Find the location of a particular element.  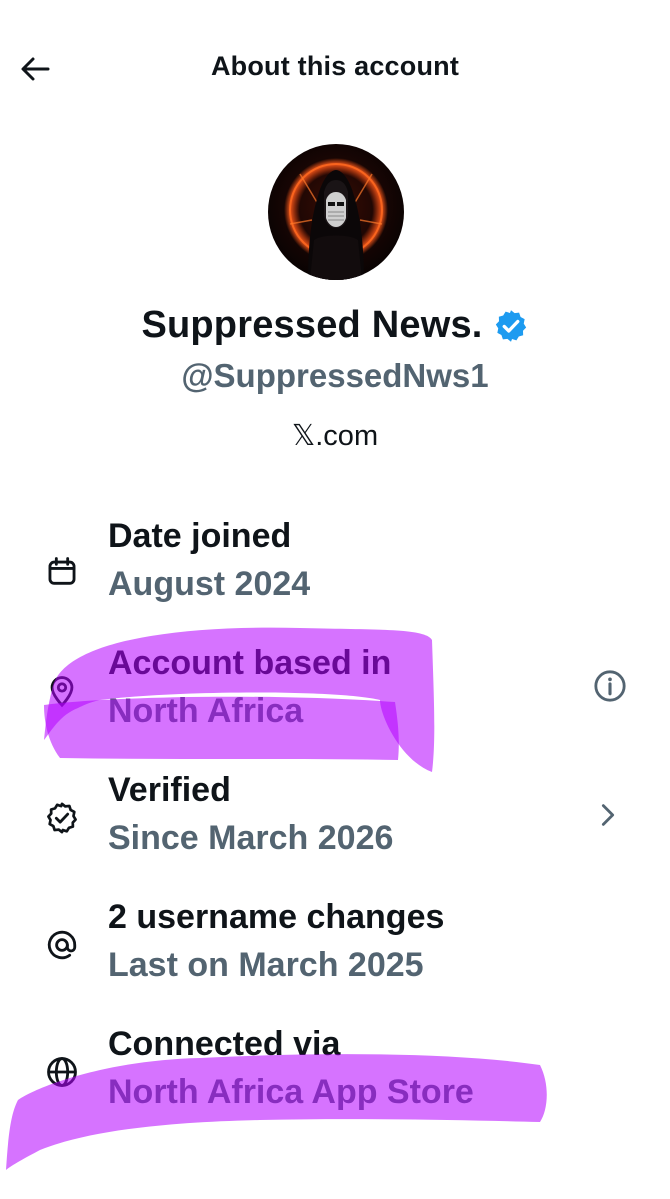

info-icon is located at coordinates (610, 686).